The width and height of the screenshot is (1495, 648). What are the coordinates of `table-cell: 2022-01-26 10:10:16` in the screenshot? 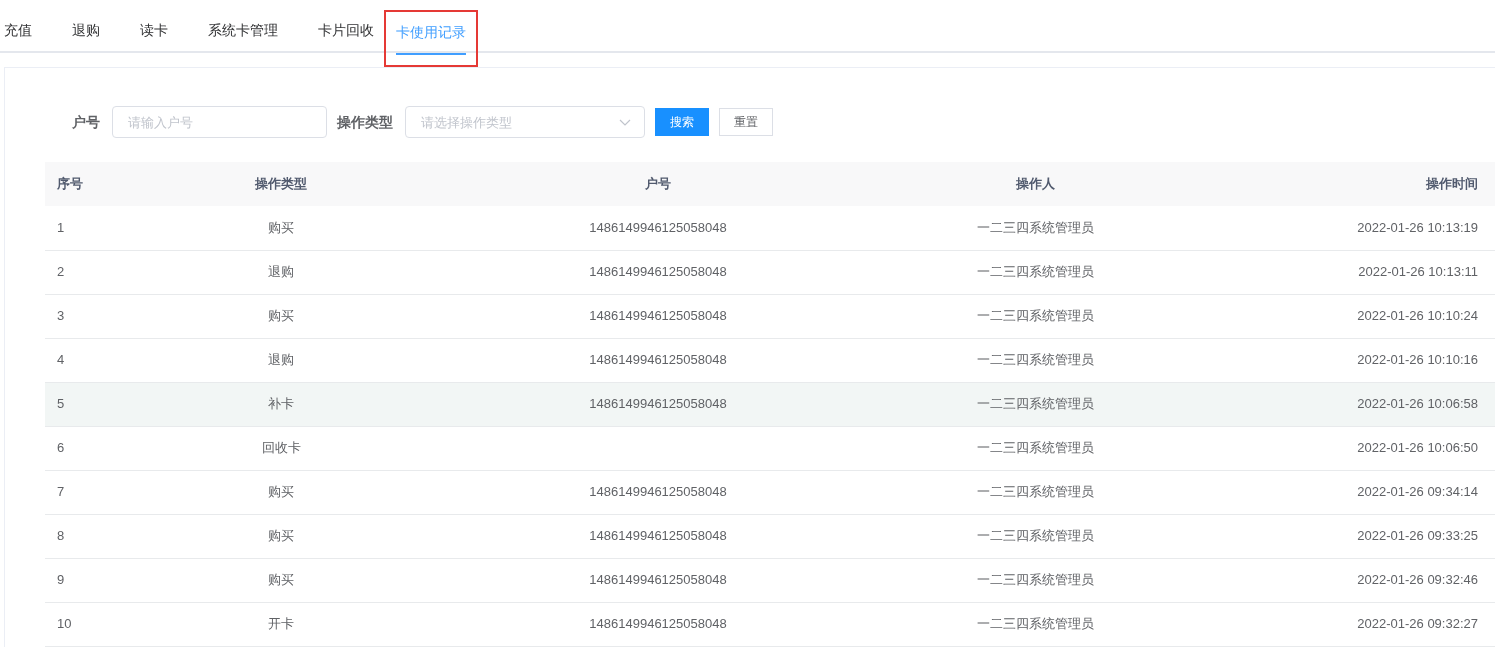 It's located at (1417, 360).